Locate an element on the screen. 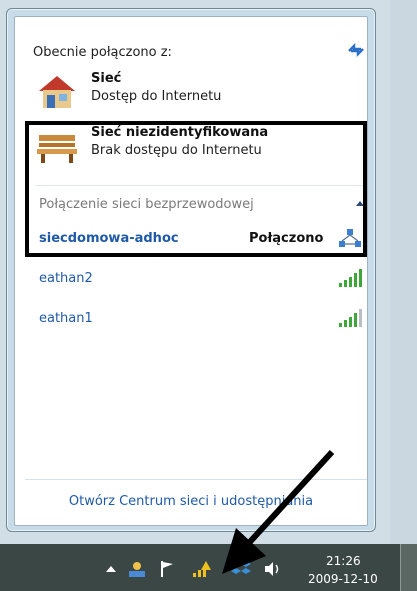 This screenshot has height=591, width=417. network-status: Dostęp do Internetu is located at coordinates (156, 96).